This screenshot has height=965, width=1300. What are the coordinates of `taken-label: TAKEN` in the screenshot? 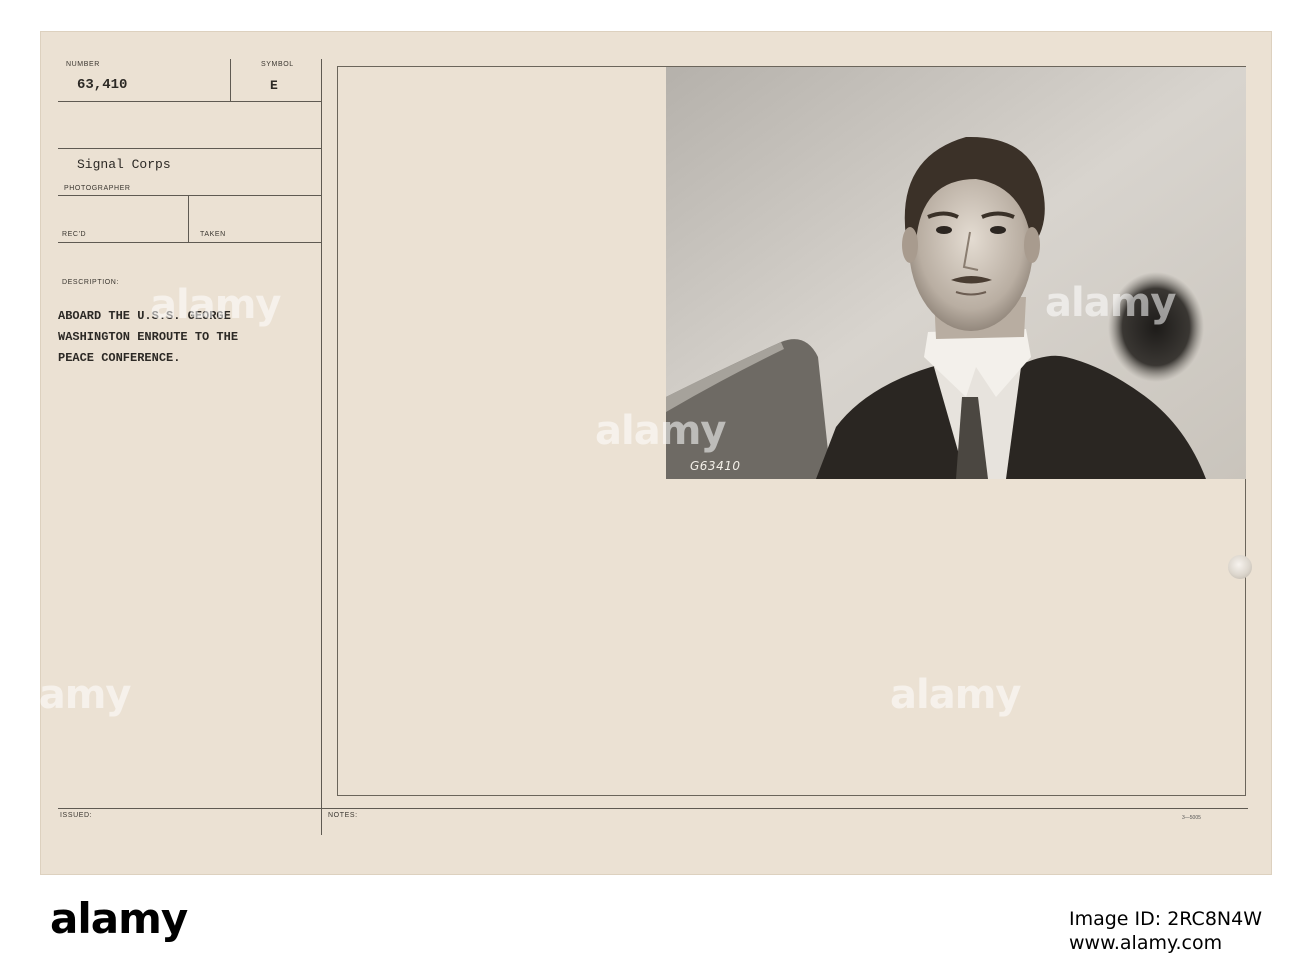 It's located at (213, 234).